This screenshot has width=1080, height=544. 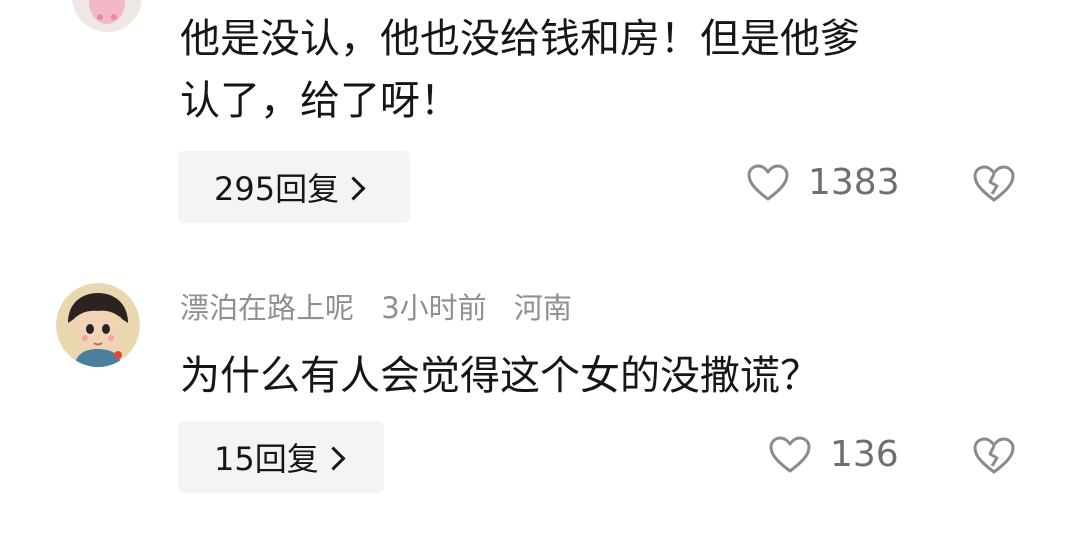 What do you see at coordinates (267, 308) in the screenshot?
I see `username: 漂泊在路上呢` at bounding box center [267, 308].